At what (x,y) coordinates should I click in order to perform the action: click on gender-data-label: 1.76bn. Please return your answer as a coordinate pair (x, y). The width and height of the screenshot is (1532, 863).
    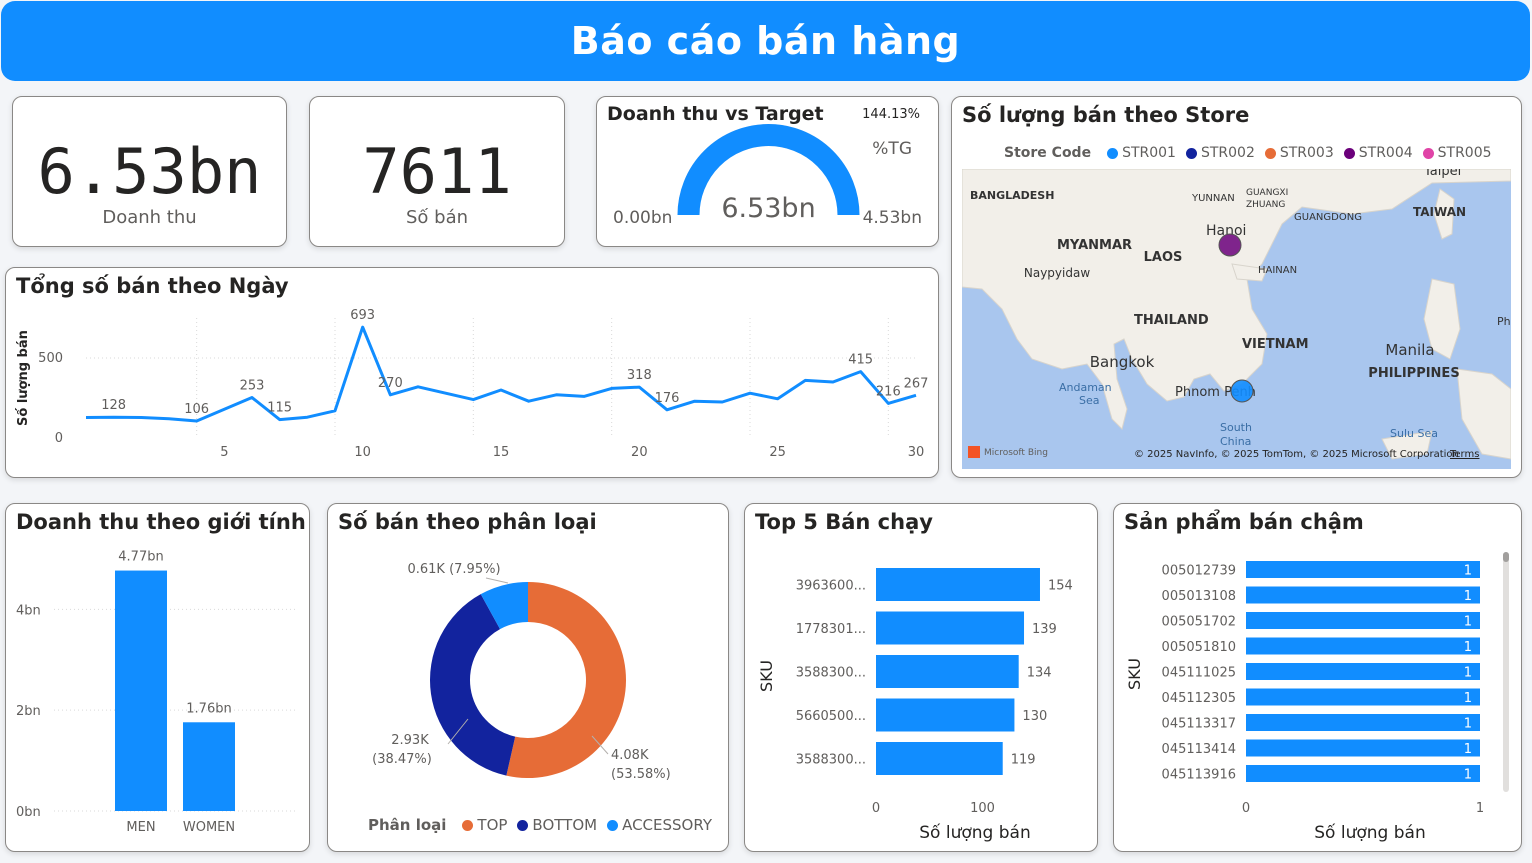
    Looking at the image, I should click on (208, 708).